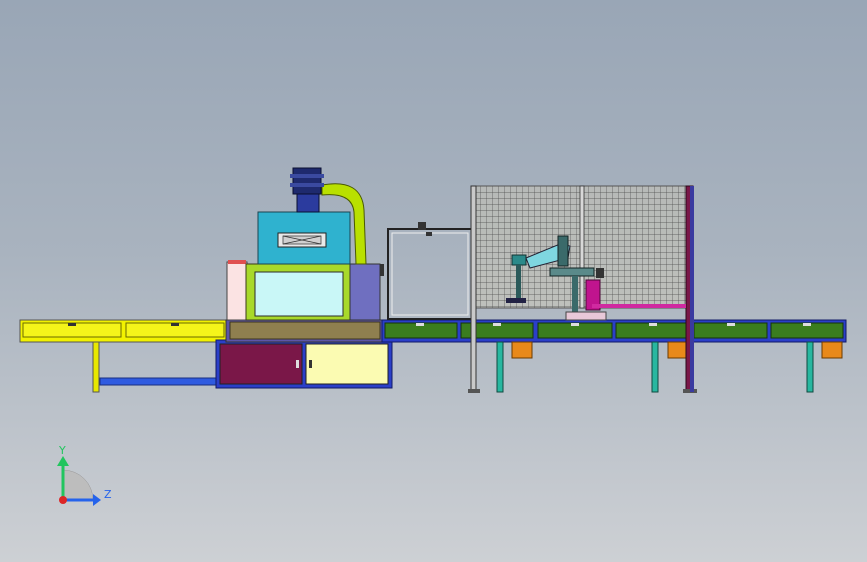  What do you see at coordinates (614, 356) in the screenshot?
I see `right-conveyor` at bounding box center [614, 356].